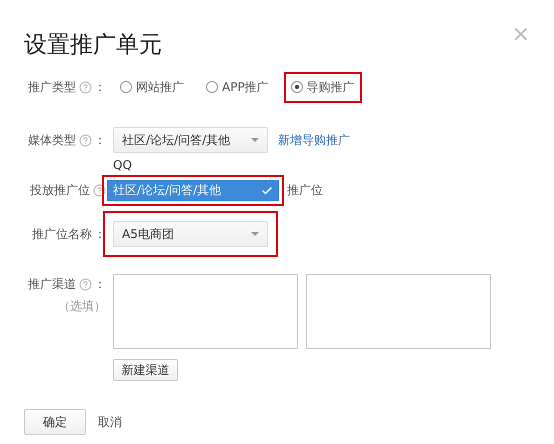 The width and height of the screenshot is (554, 444). I want to click on field-label: 投放推广位, so click(60, 190).